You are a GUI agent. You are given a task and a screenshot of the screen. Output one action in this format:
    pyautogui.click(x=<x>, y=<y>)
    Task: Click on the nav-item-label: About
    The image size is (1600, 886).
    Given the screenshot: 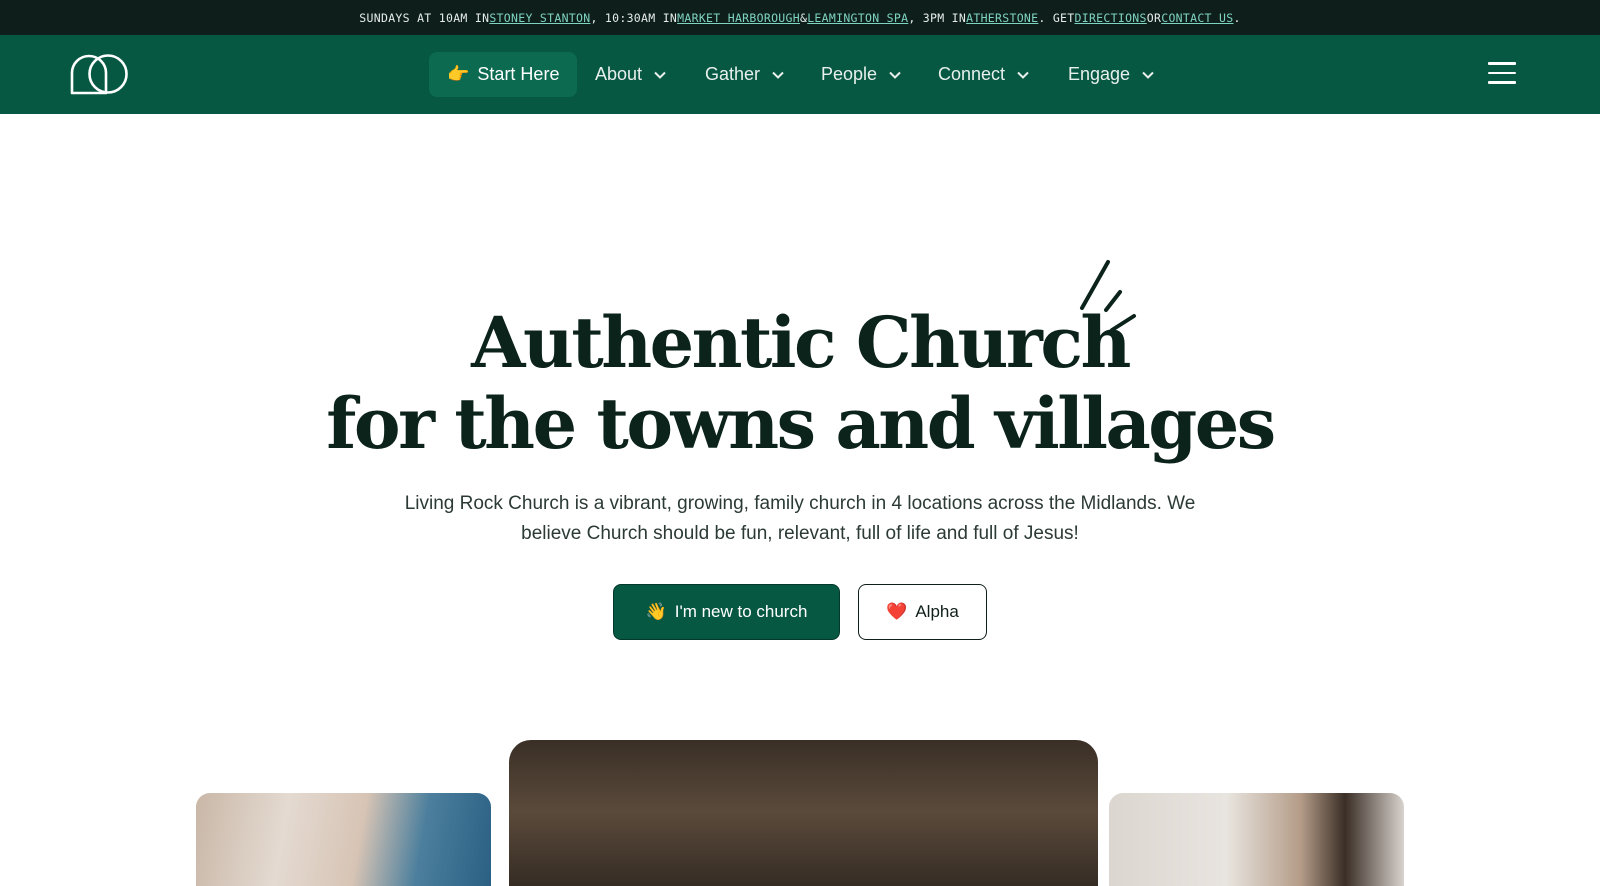 What is the action you would take?
    pyautogui.click(x=619, y=74)
    